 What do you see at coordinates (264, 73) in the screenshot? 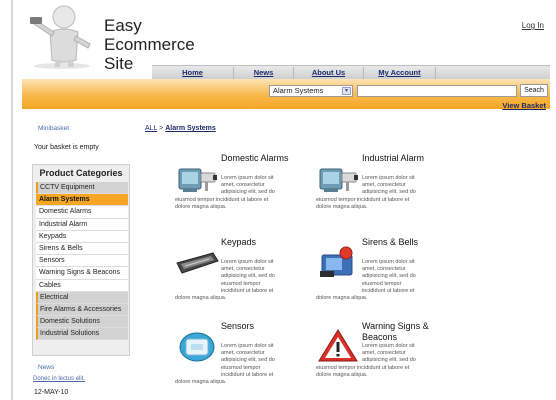
I see `nav-news: News` at bounding box center [264, 73].